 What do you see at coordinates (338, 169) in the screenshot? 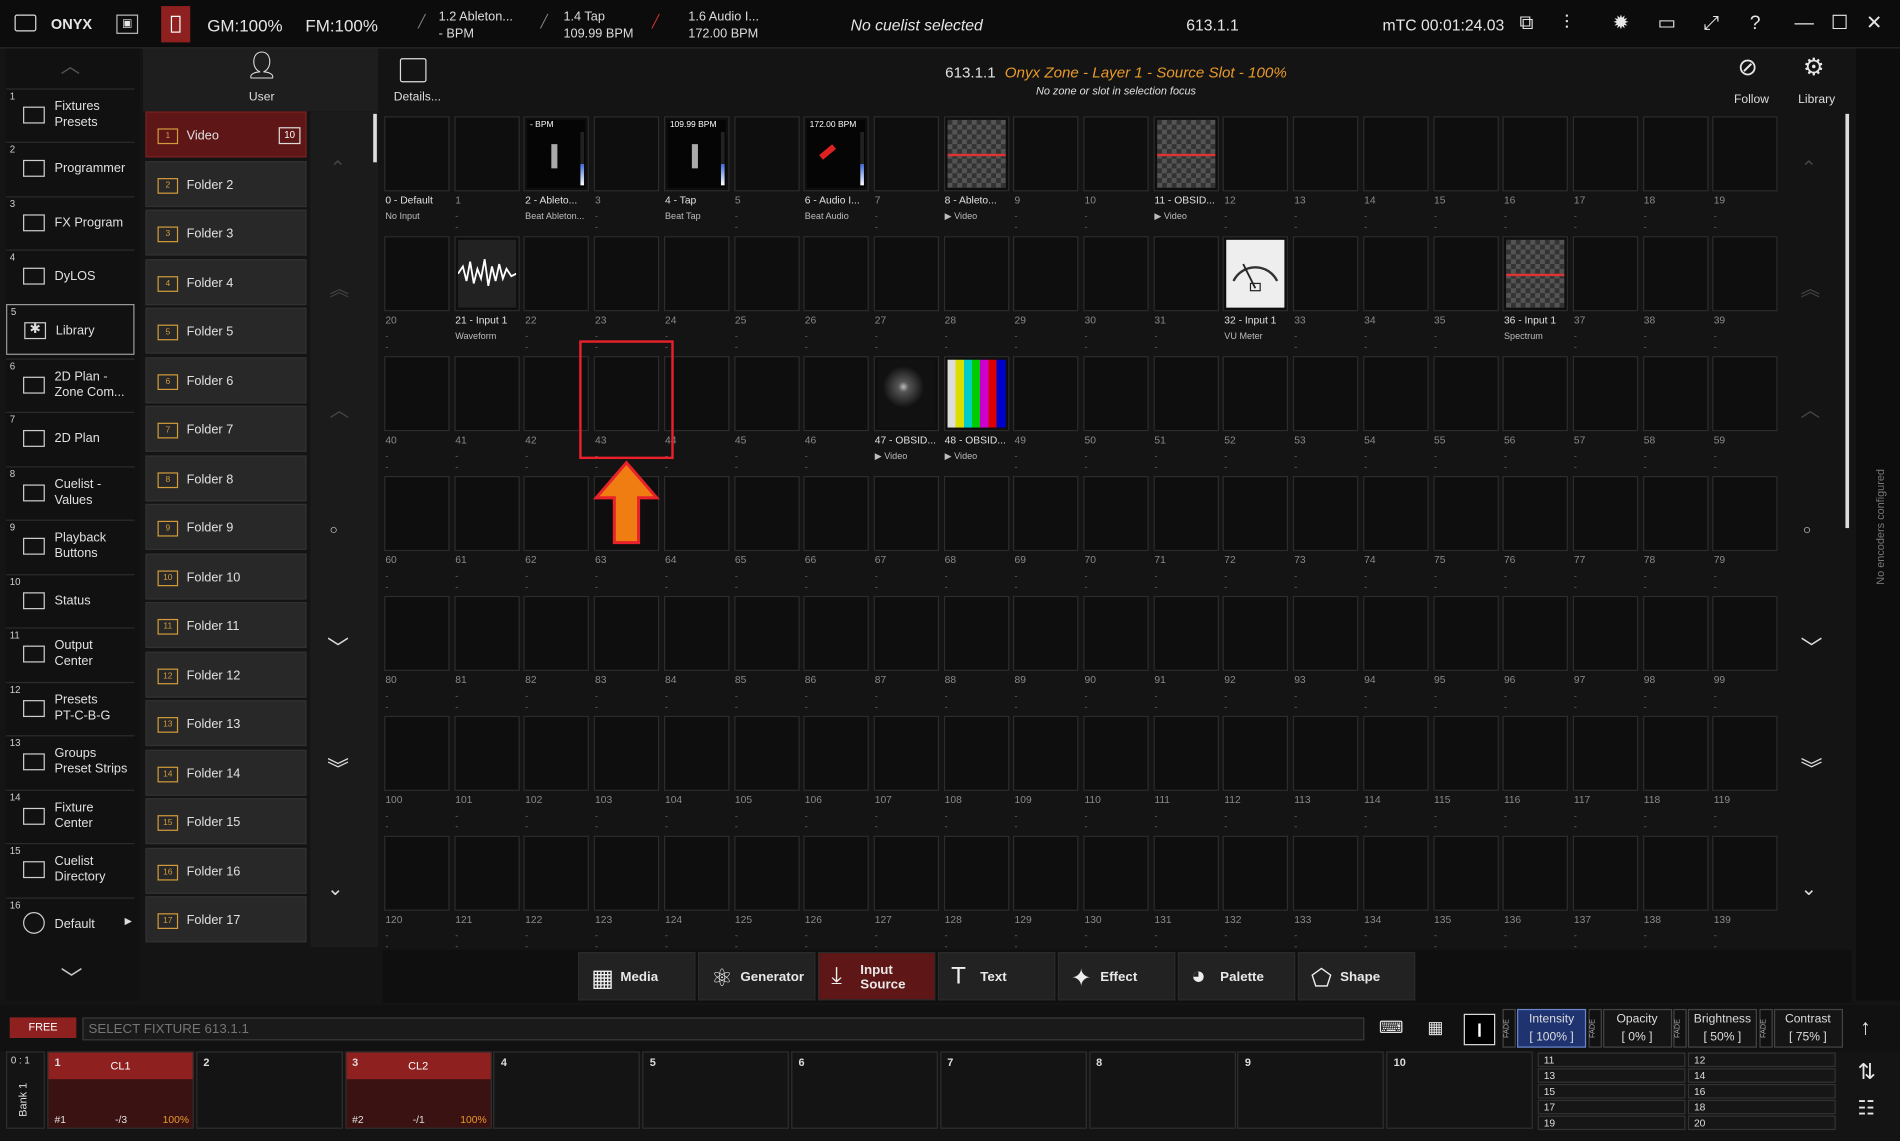
I see `scroll-top-icon: ⌃` at bounding box center [338, 169].